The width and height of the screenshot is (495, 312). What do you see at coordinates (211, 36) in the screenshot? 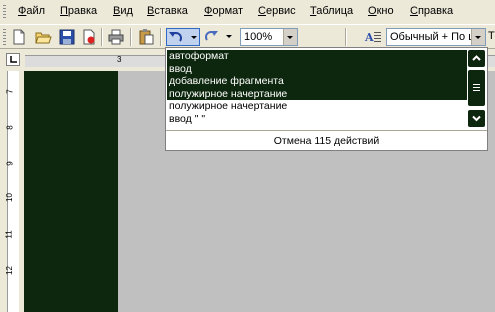
I see `redo-arrow-icon` at bounding box center [211, 36].